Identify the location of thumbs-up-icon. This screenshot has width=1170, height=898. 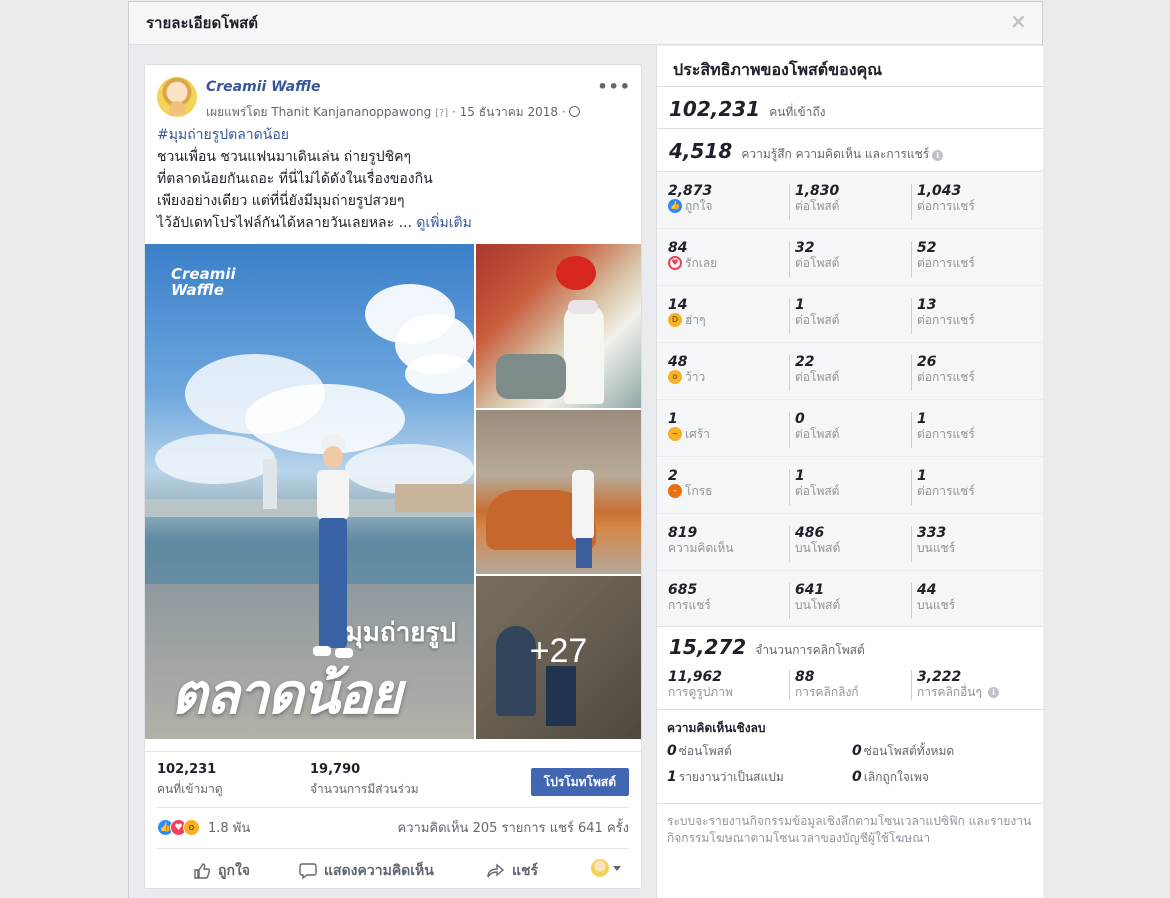
(202, 871).